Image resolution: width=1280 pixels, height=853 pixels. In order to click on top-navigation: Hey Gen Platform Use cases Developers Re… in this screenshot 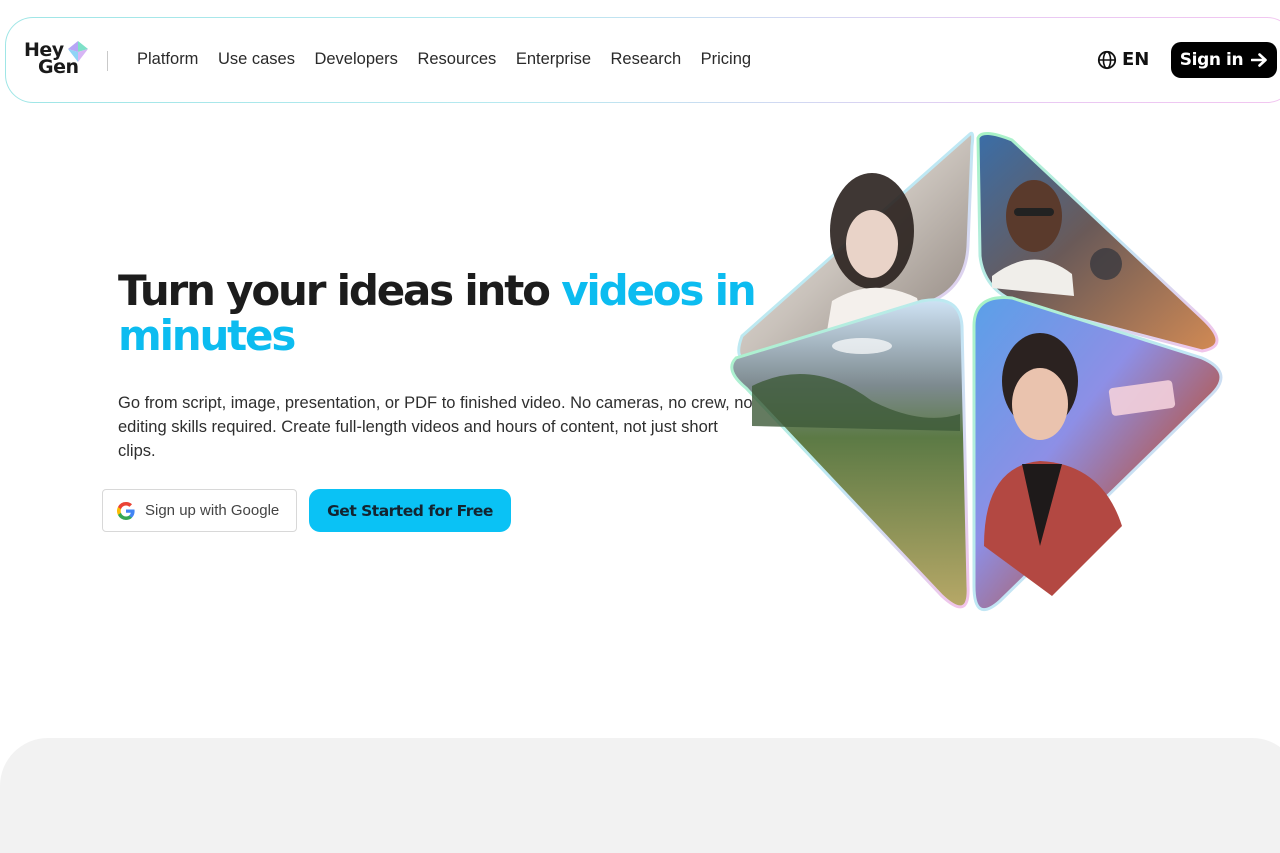, I will do `click(642, 60)`.